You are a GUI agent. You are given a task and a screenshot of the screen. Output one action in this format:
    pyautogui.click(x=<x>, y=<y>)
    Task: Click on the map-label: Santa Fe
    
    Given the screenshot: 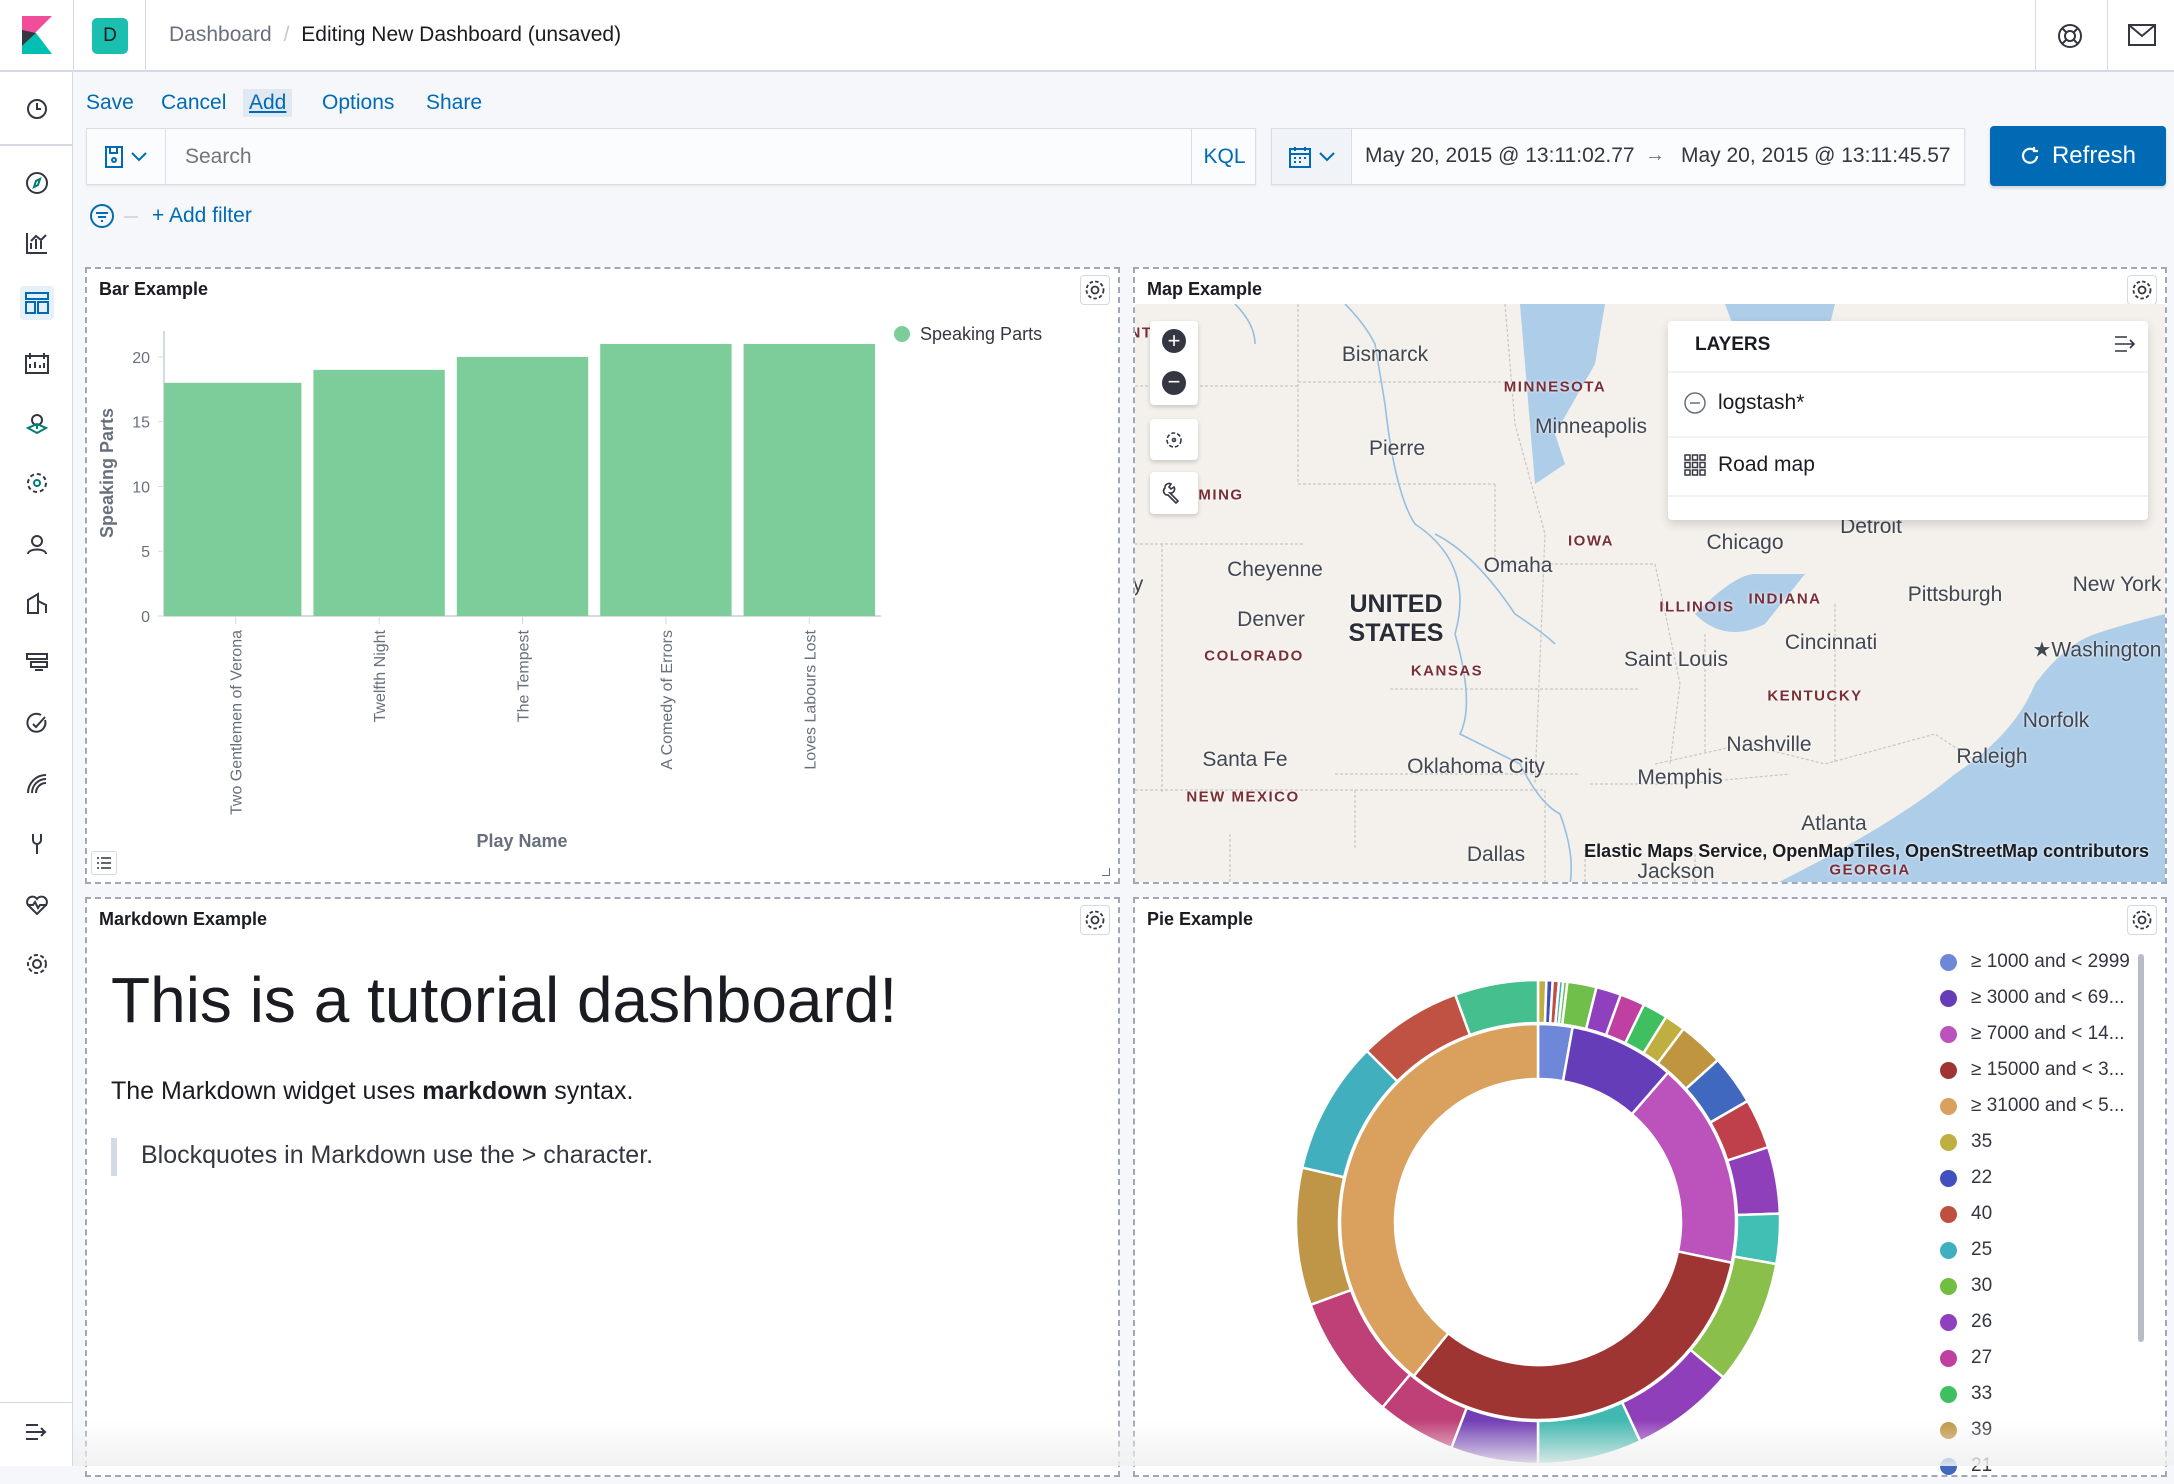 What is the action you would take?
    pyautogui.click(x=1245, y=759)
    